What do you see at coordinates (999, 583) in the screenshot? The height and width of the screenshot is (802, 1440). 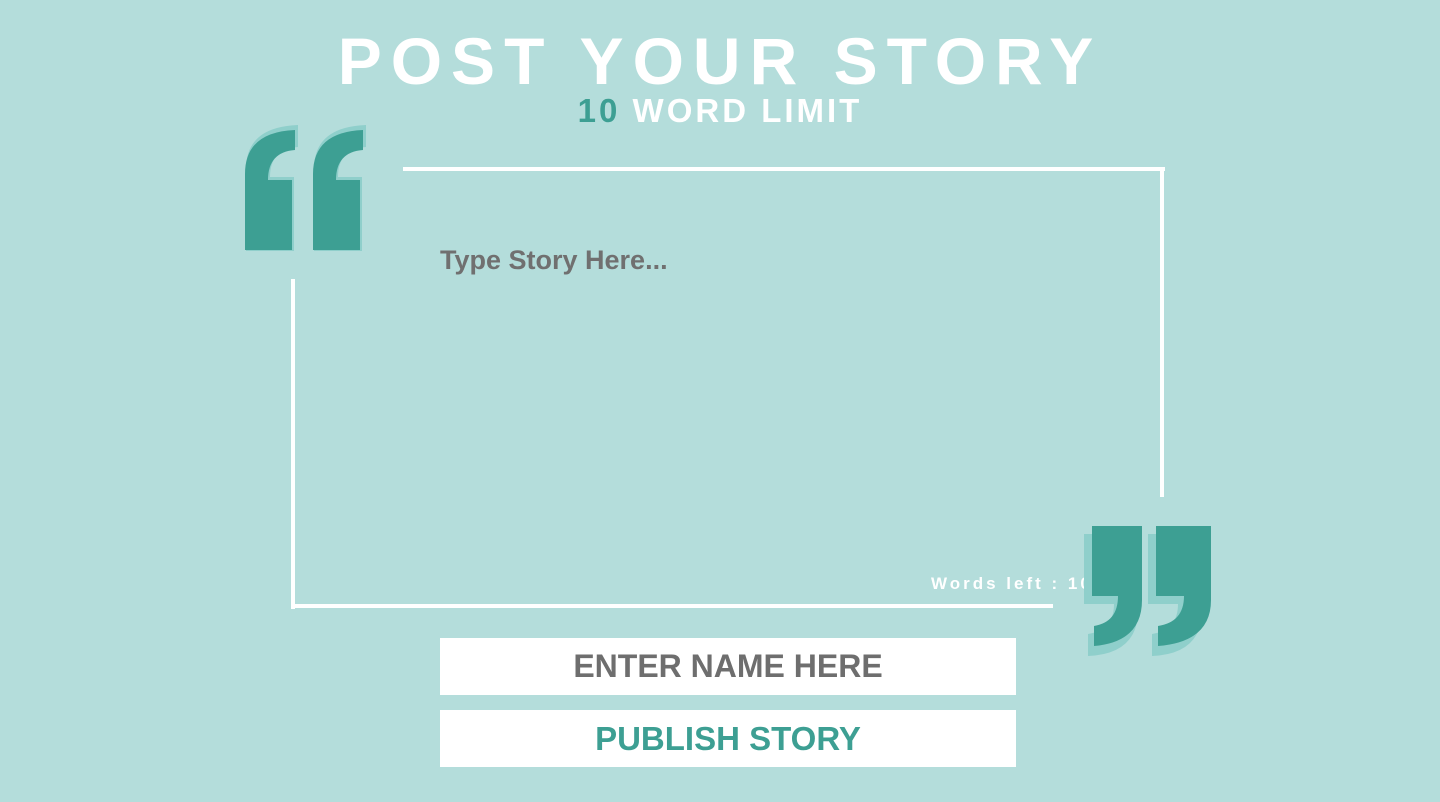 I see `words-left-label: Words left :` at bounding box center [999, 583].